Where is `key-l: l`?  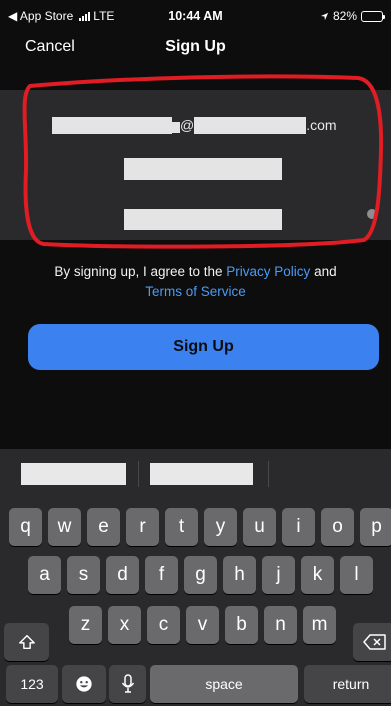 key-l: l is located at coordinates (356, 575).